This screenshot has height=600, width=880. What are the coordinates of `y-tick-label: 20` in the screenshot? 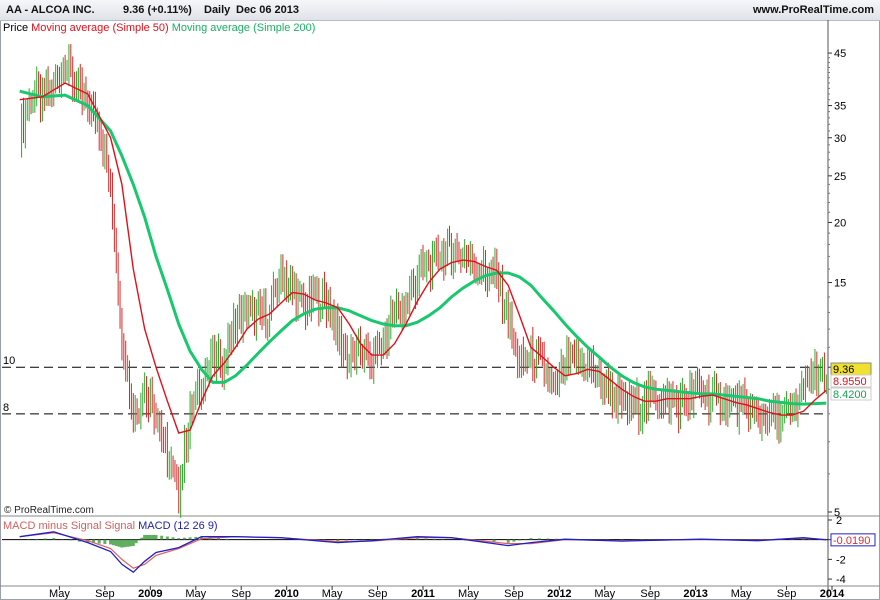 It's located at (840, 223).